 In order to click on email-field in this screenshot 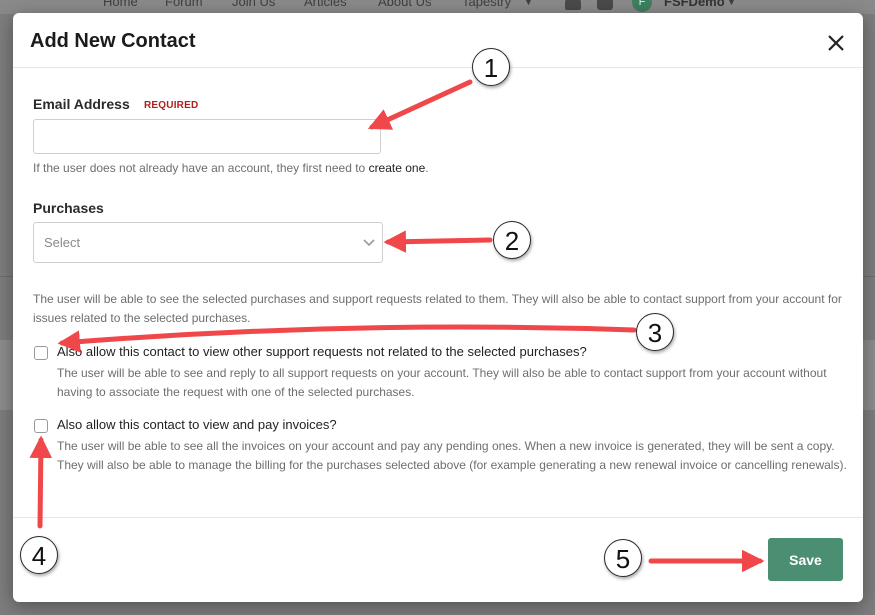, I will do `click(207, 136)`.